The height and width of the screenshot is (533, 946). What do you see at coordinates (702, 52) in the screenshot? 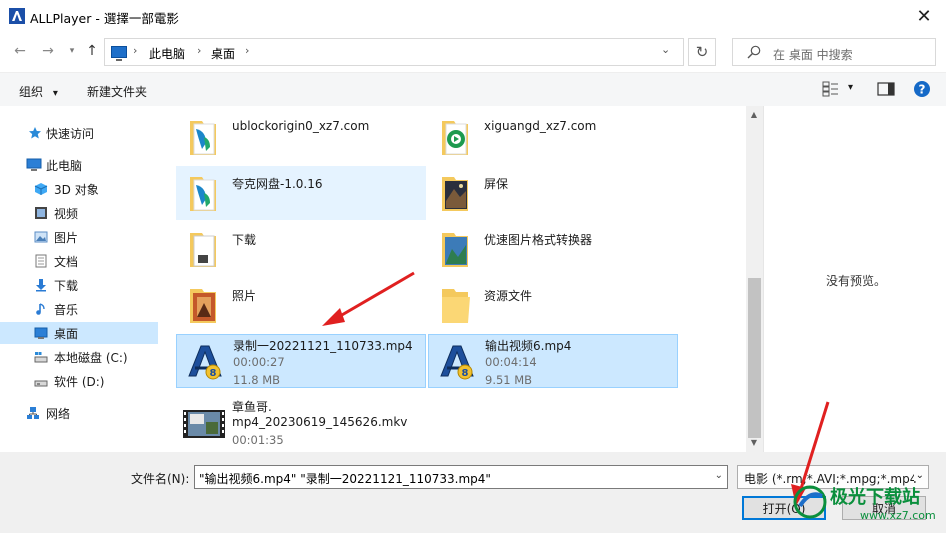
I see `refresh-button: ↻` at bounding box center [702, 52].